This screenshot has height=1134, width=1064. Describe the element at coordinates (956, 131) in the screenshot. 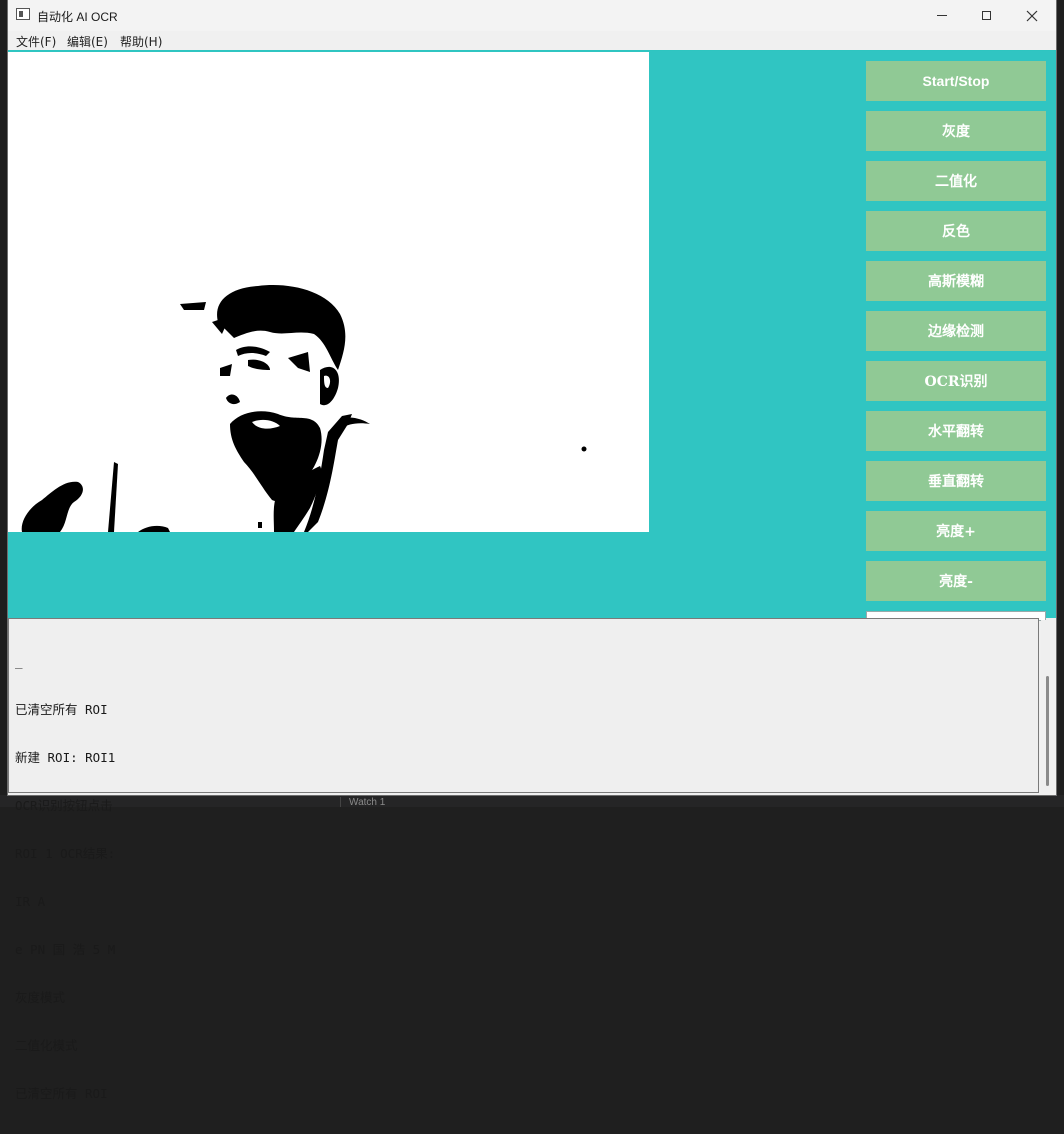

I see `grayscale-button: 灰度` at that location.